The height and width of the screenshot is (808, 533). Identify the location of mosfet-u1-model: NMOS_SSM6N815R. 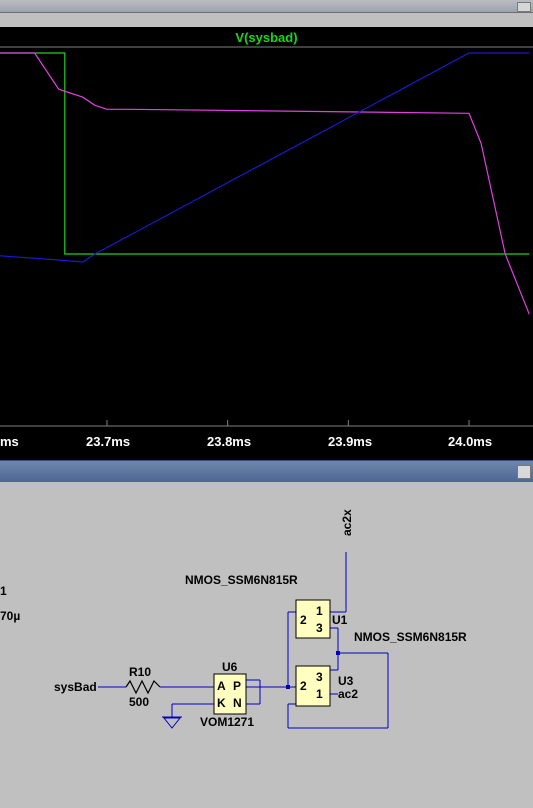
(241, 580).